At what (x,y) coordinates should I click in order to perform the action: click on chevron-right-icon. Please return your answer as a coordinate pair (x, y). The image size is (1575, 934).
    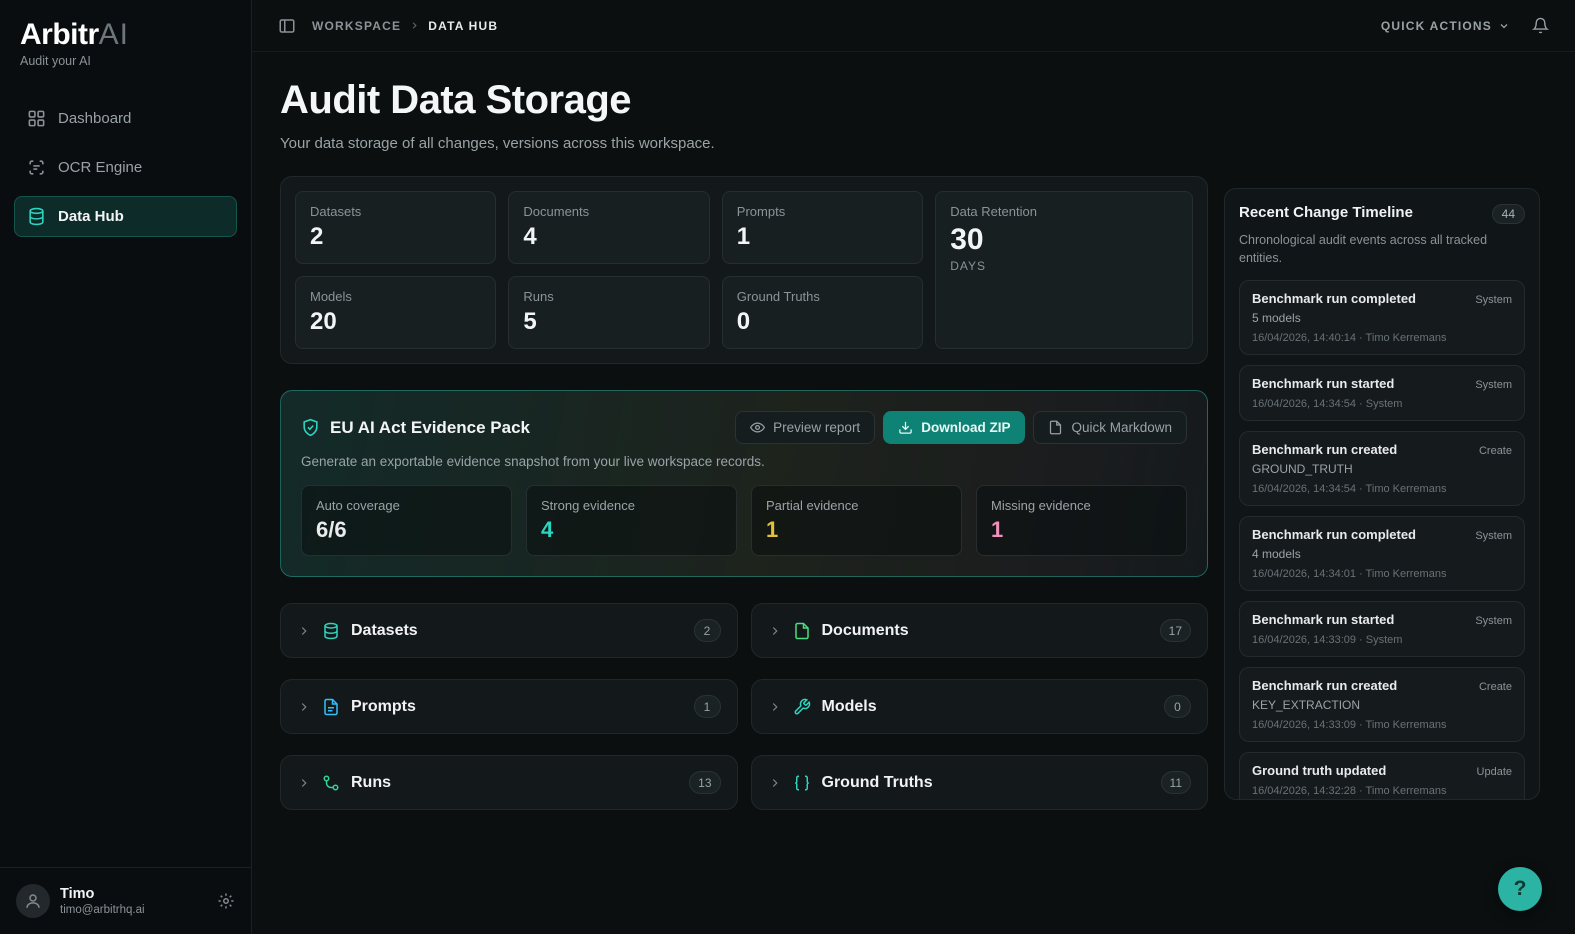
    Looking at the image, I should click on (775, 631).